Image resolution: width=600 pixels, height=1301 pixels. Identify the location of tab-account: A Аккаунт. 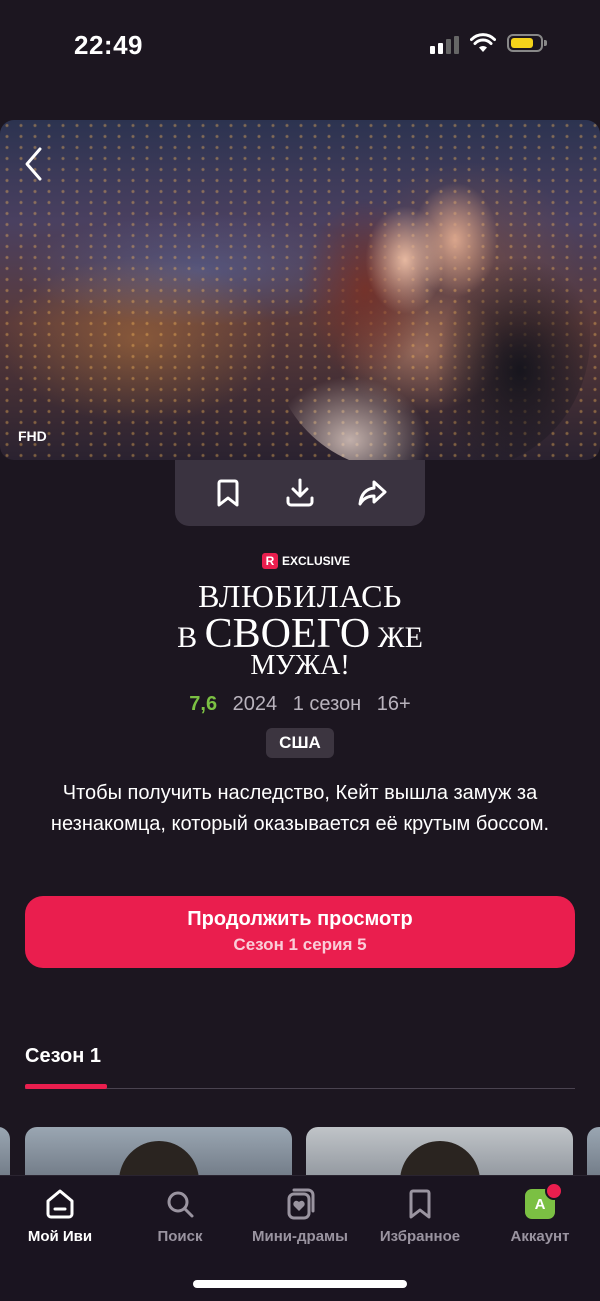
(540, 1213).